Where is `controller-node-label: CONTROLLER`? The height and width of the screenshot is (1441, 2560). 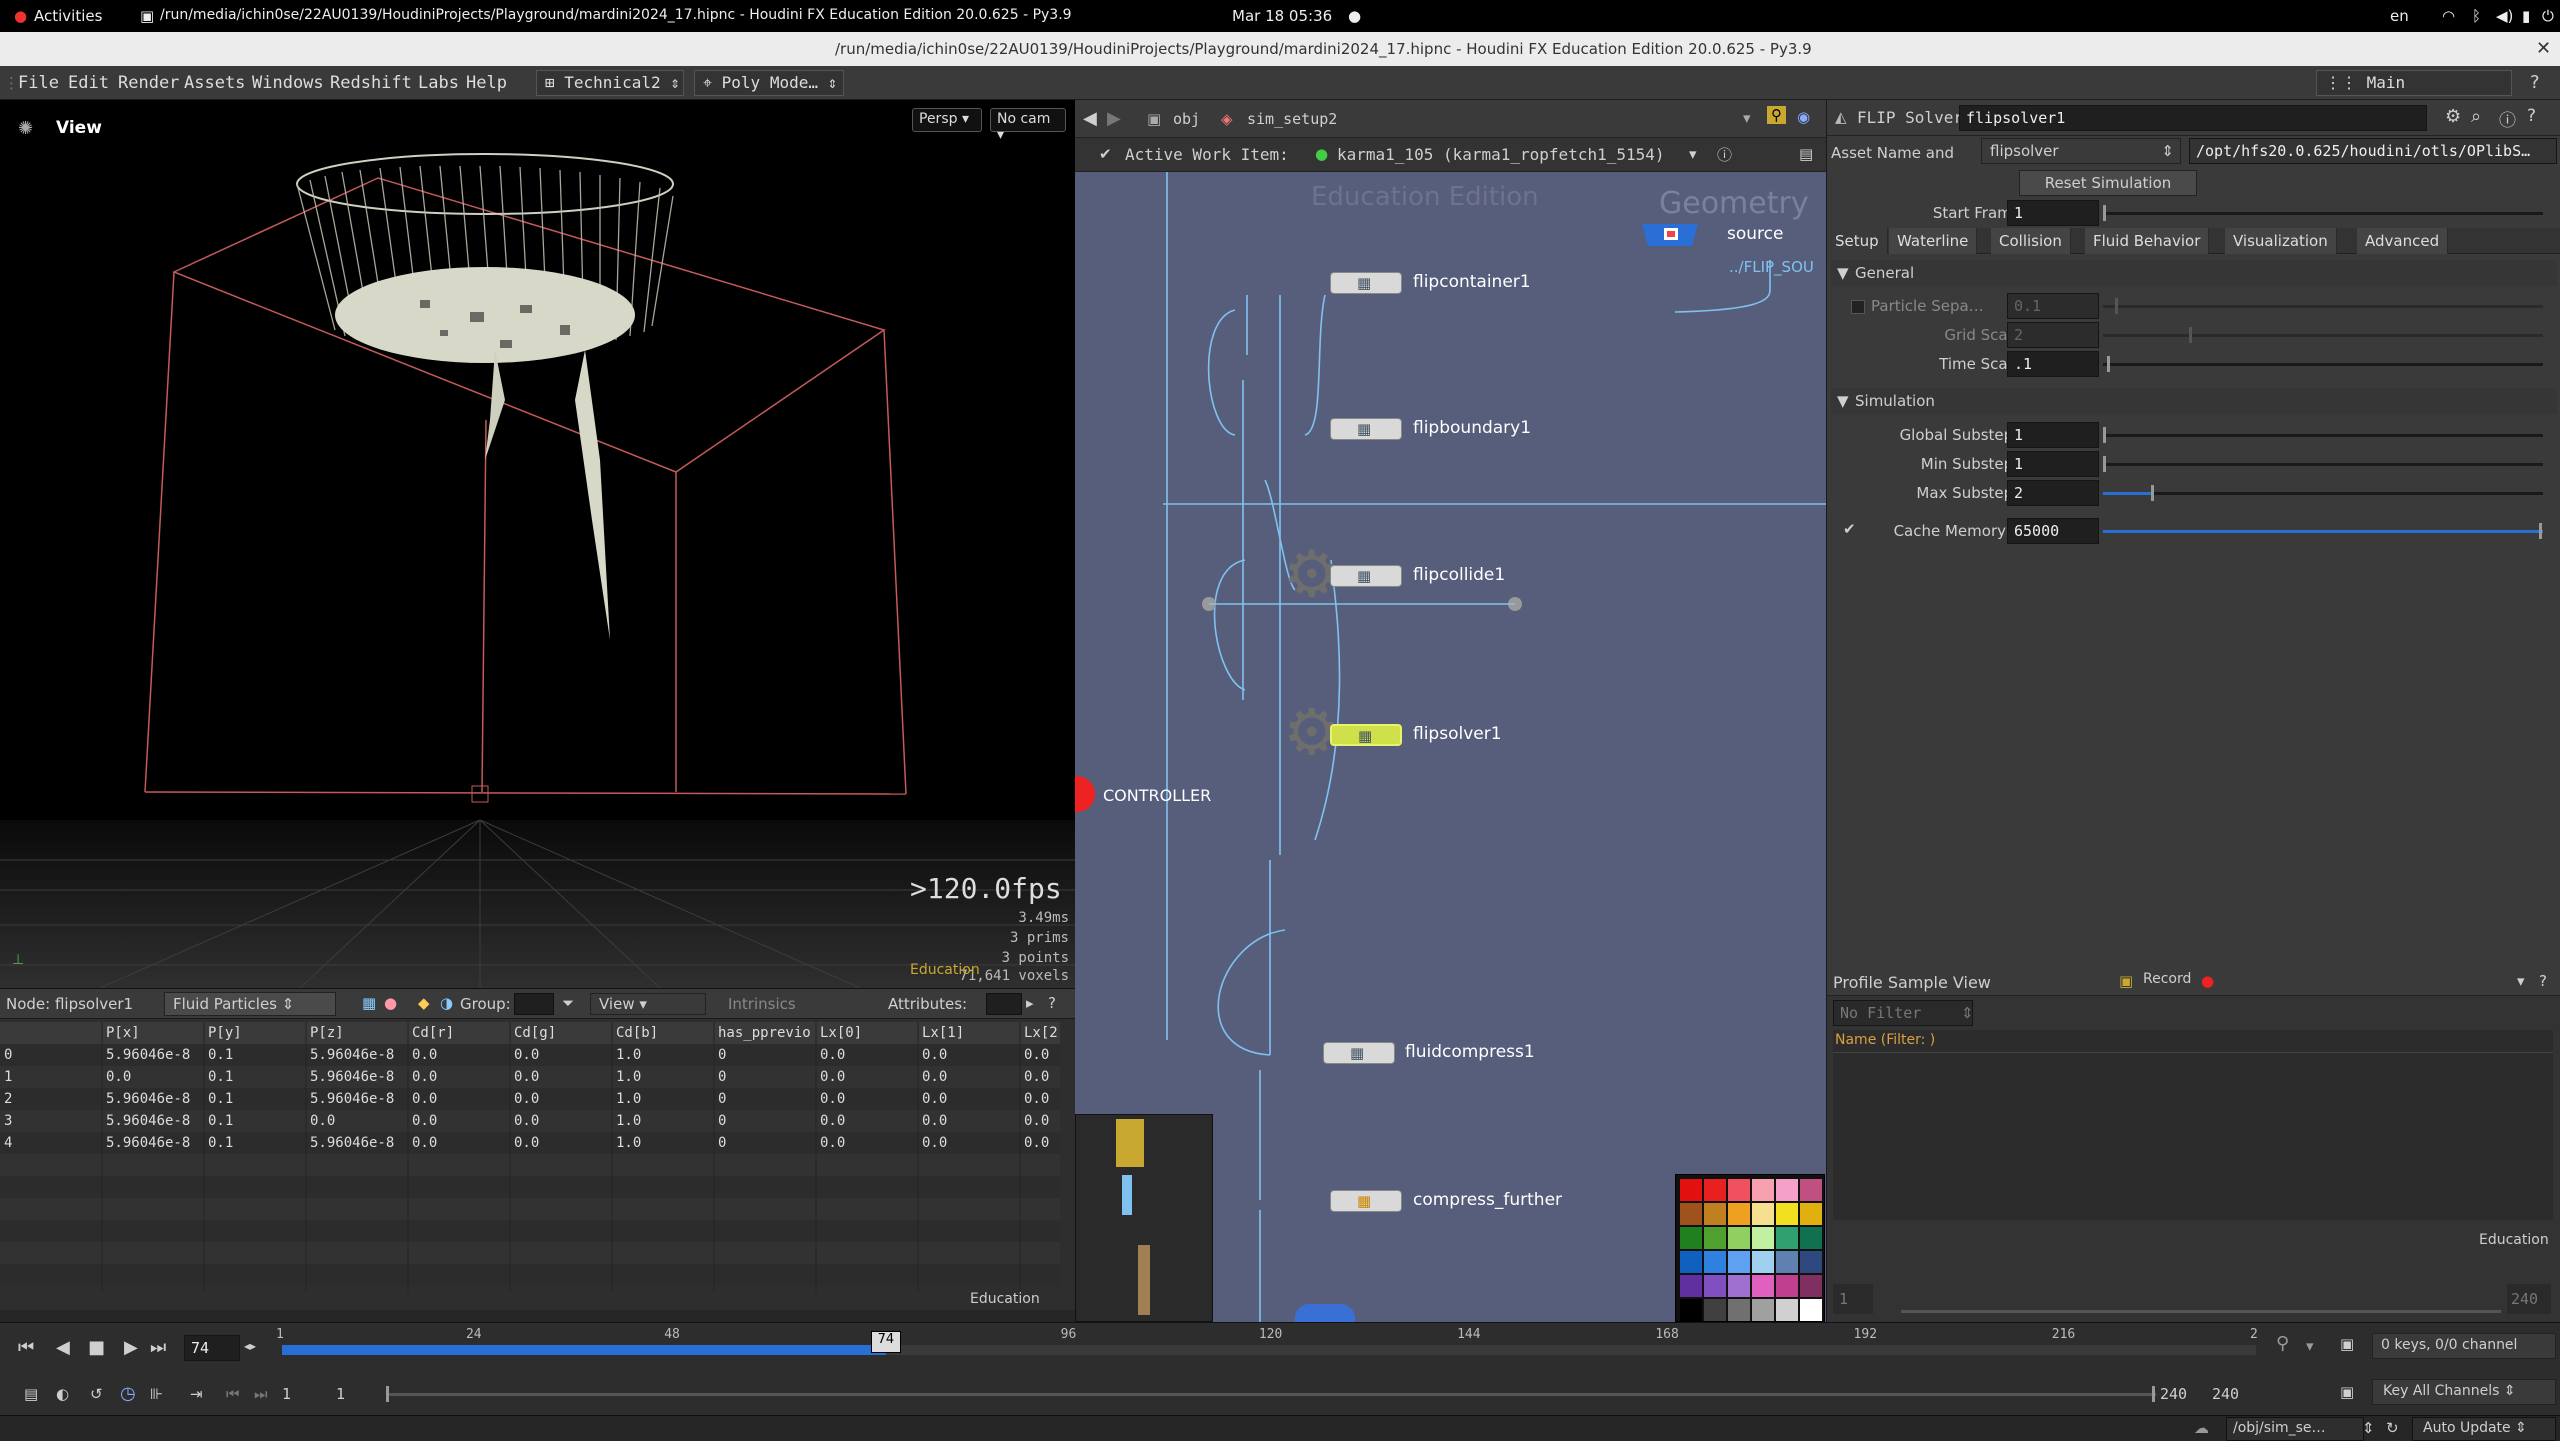 controller-node-label: CONTROLLER is located at coordinates (1157, 795).